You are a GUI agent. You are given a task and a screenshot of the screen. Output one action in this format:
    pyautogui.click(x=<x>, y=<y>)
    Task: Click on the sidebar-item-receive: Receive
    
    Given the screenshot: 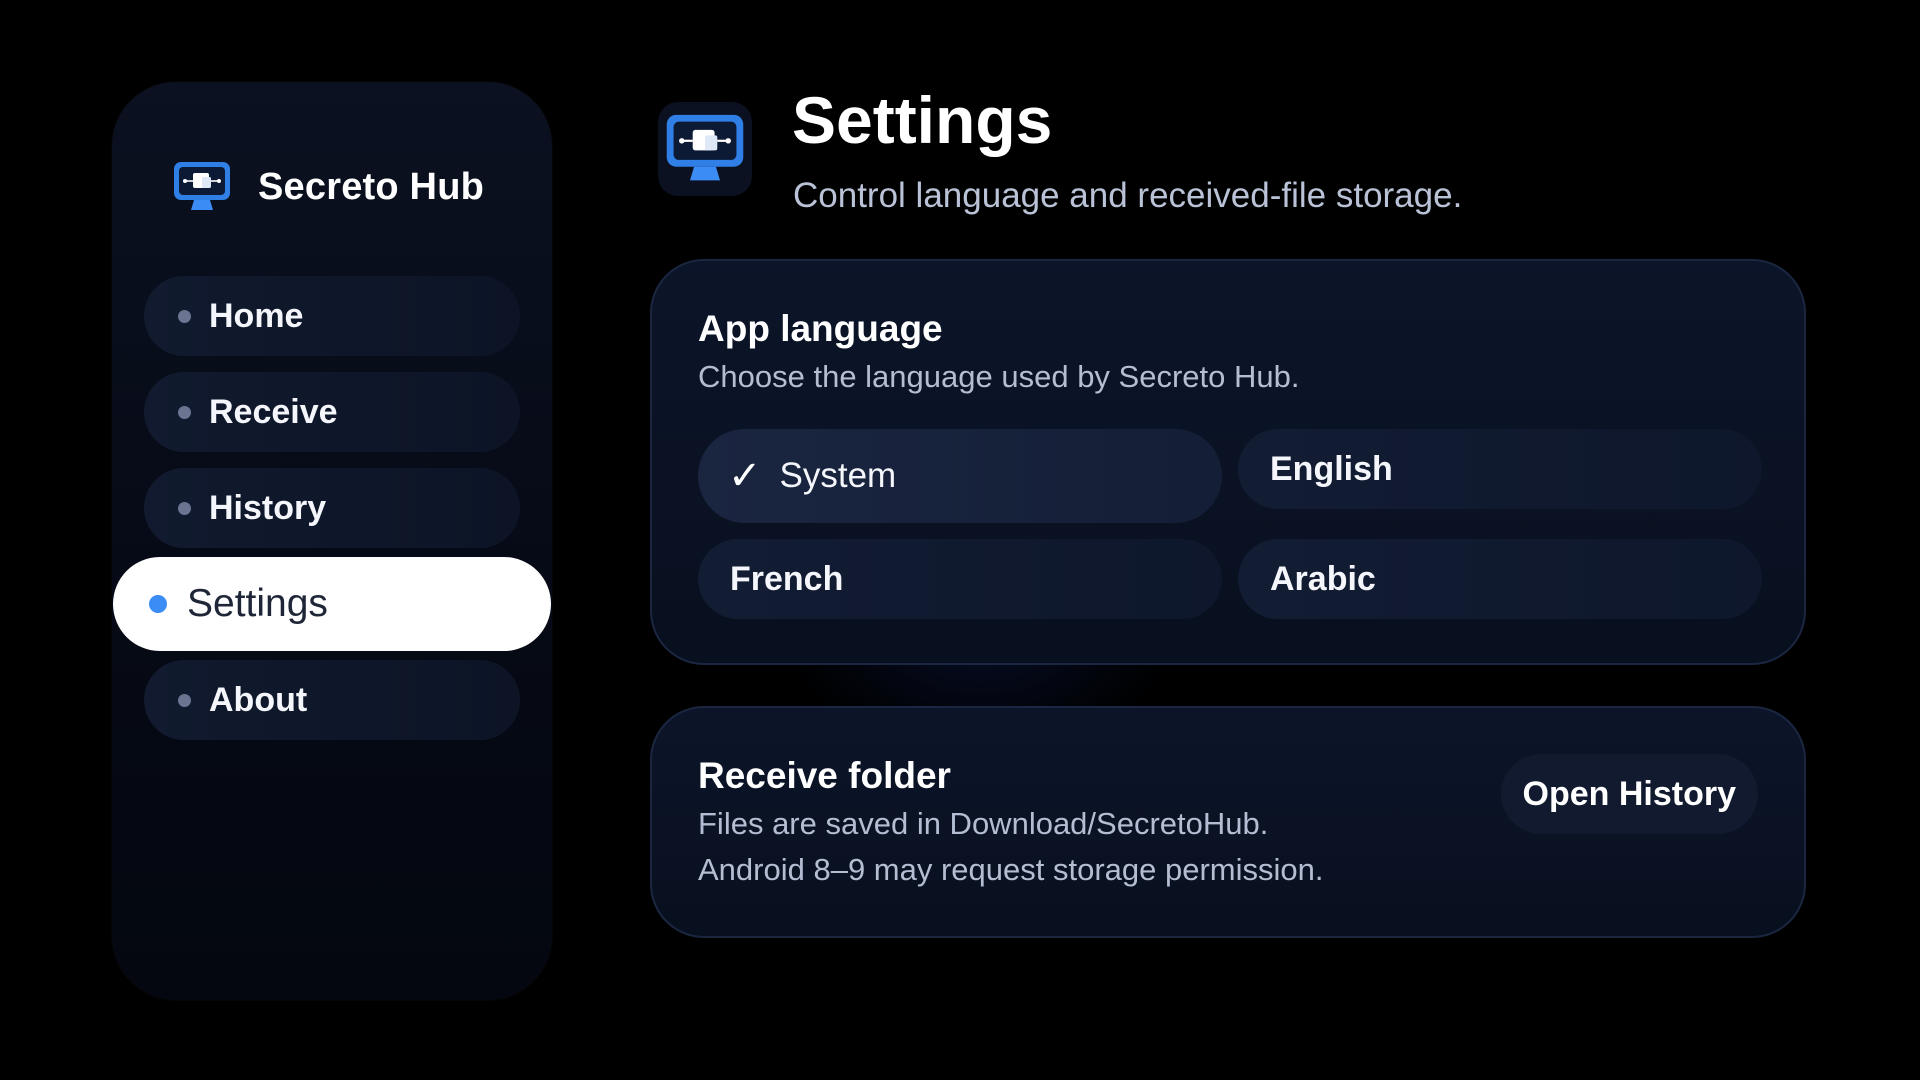 What is the action you would take?
    pyautogui.click(x=332, y=412)
    